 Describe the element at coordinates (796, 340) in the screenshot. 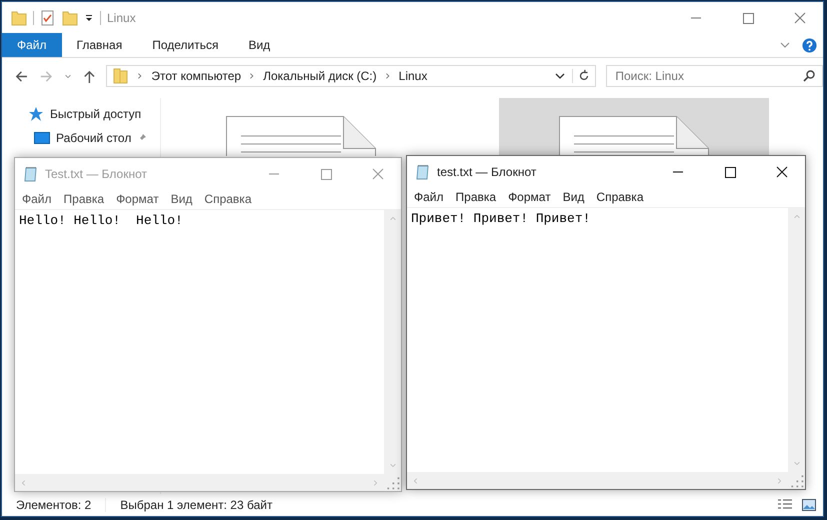

I see `vertical-scrollbar` at that location.